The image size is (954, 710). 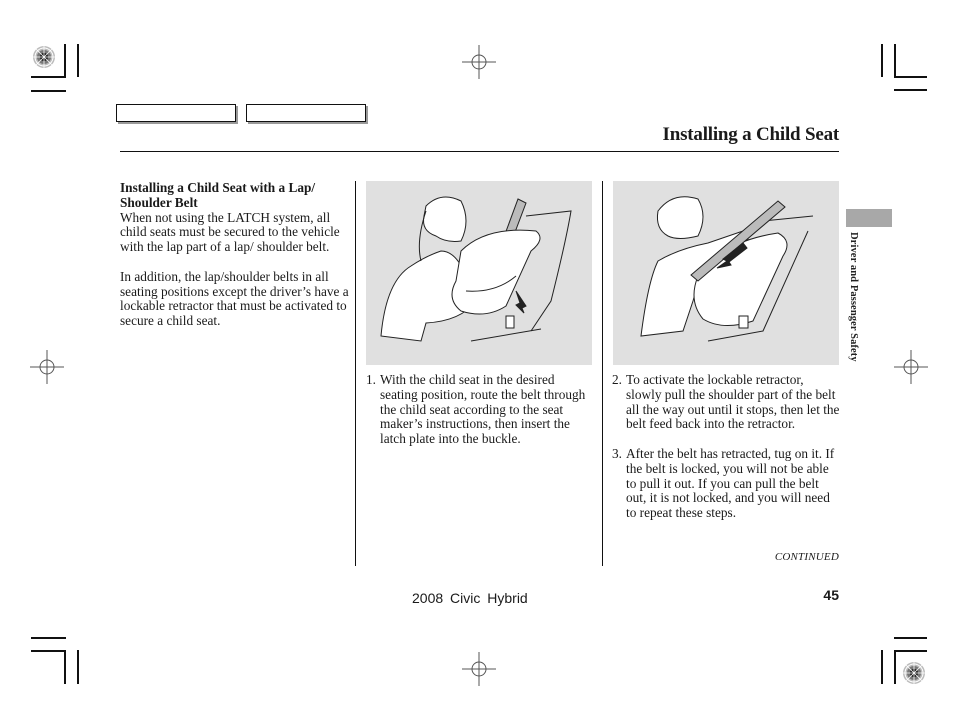 What do you see at coordinates (751, 134) in the screenshot?
I see `section-title: Installing a Child Seat` at bounding box center [751, 134].